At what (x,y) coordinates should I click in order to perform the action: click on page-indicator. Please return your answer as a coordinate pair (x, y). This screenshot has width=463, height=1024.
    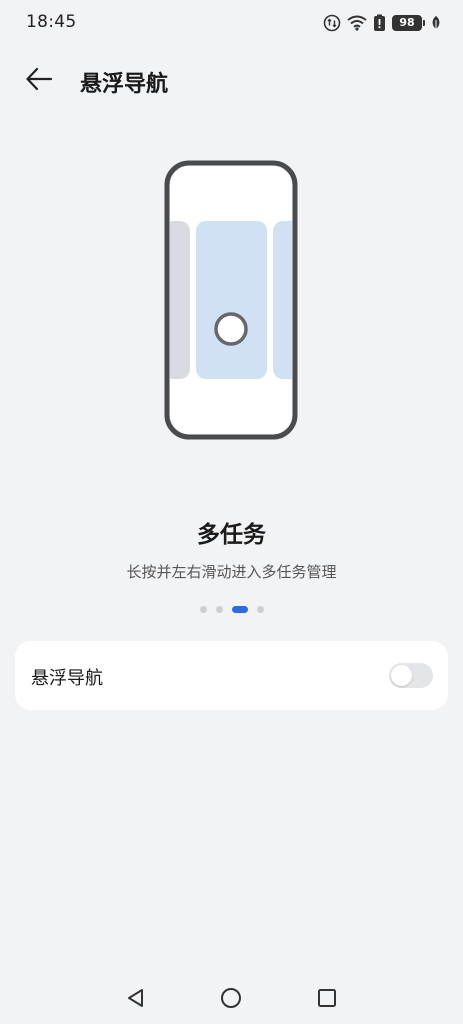
    Looking at the image, I should click on (231, 609).